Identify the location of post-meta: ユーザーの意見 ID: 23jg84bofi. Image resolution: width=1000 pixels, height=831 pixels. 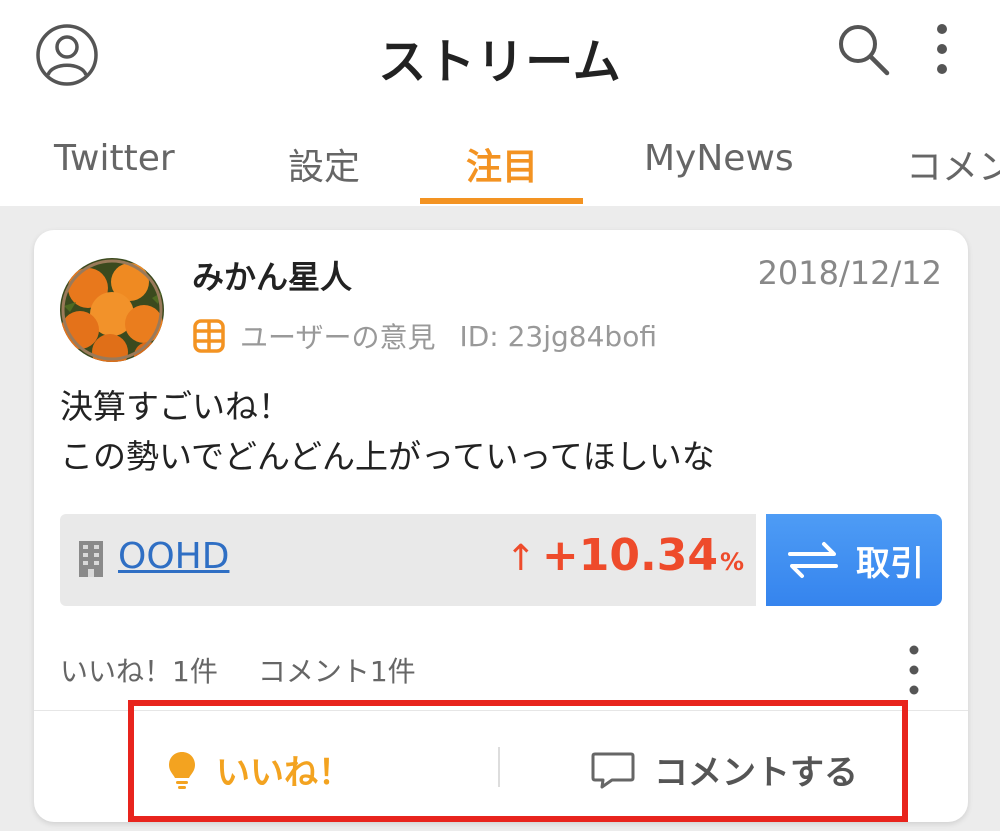
(424, 336).